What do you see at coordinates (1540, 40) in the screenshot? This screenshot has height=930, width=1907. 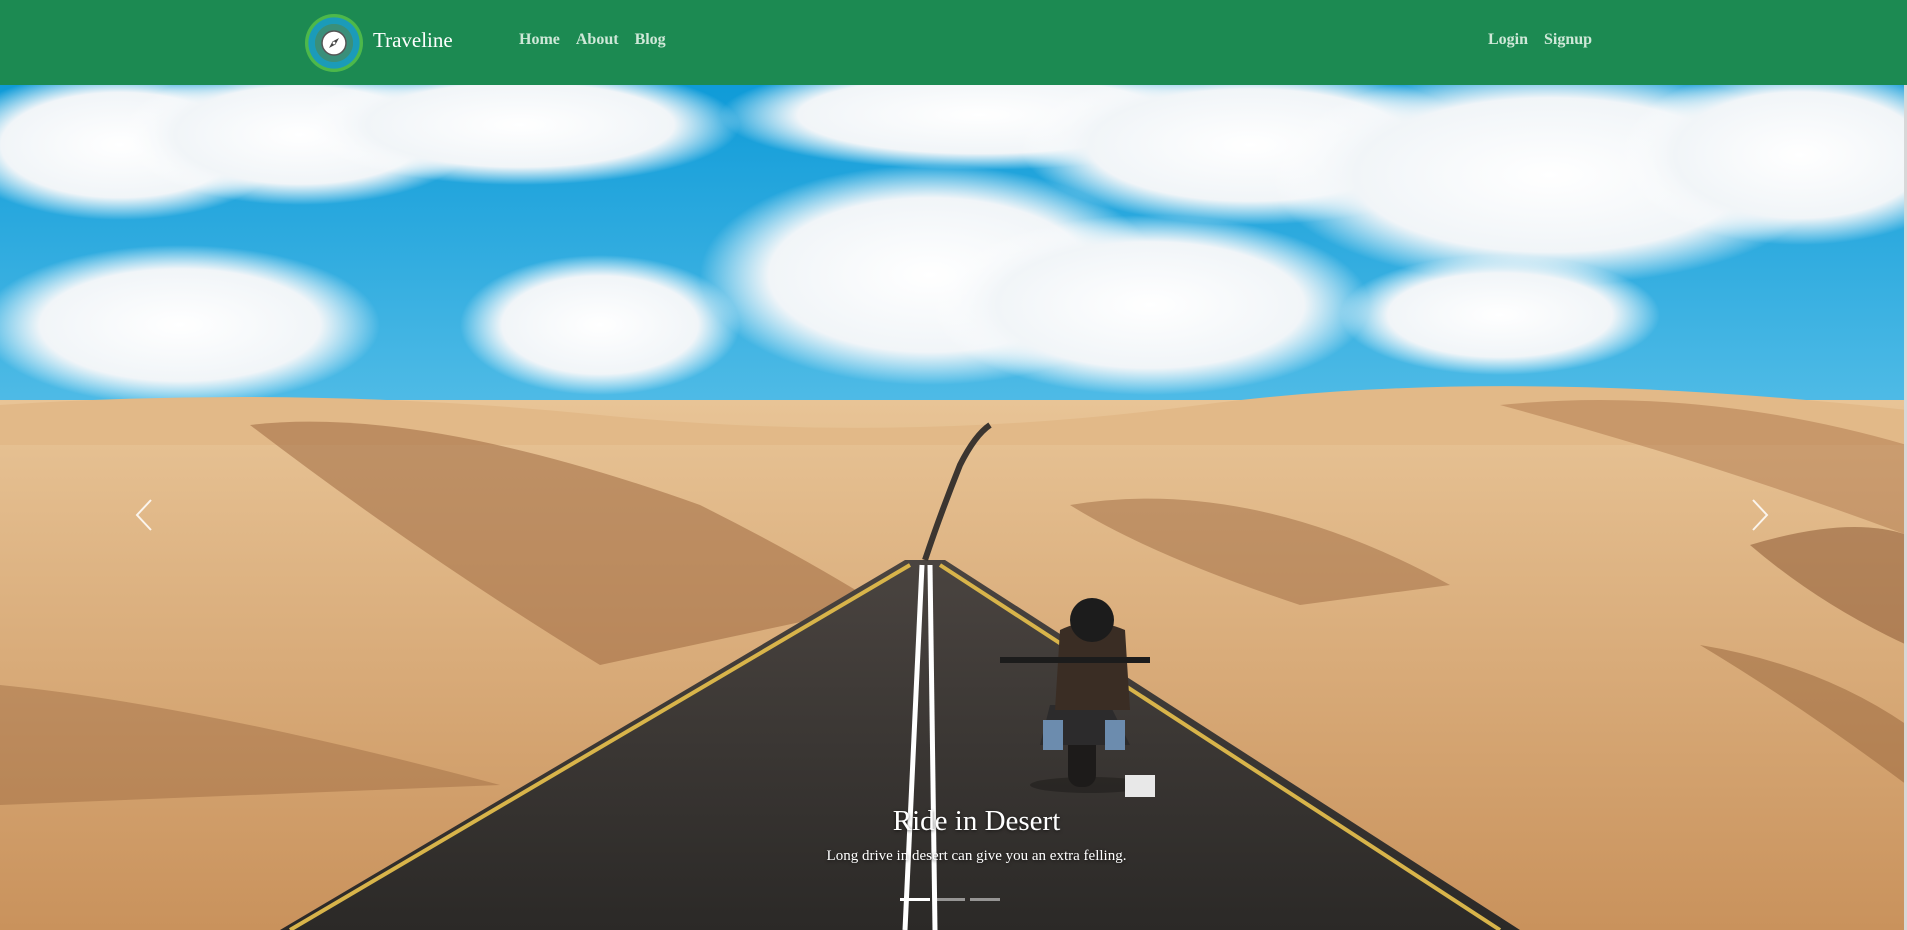 I see `nav-account: Login Signup` at bounding box center [1540, 40].